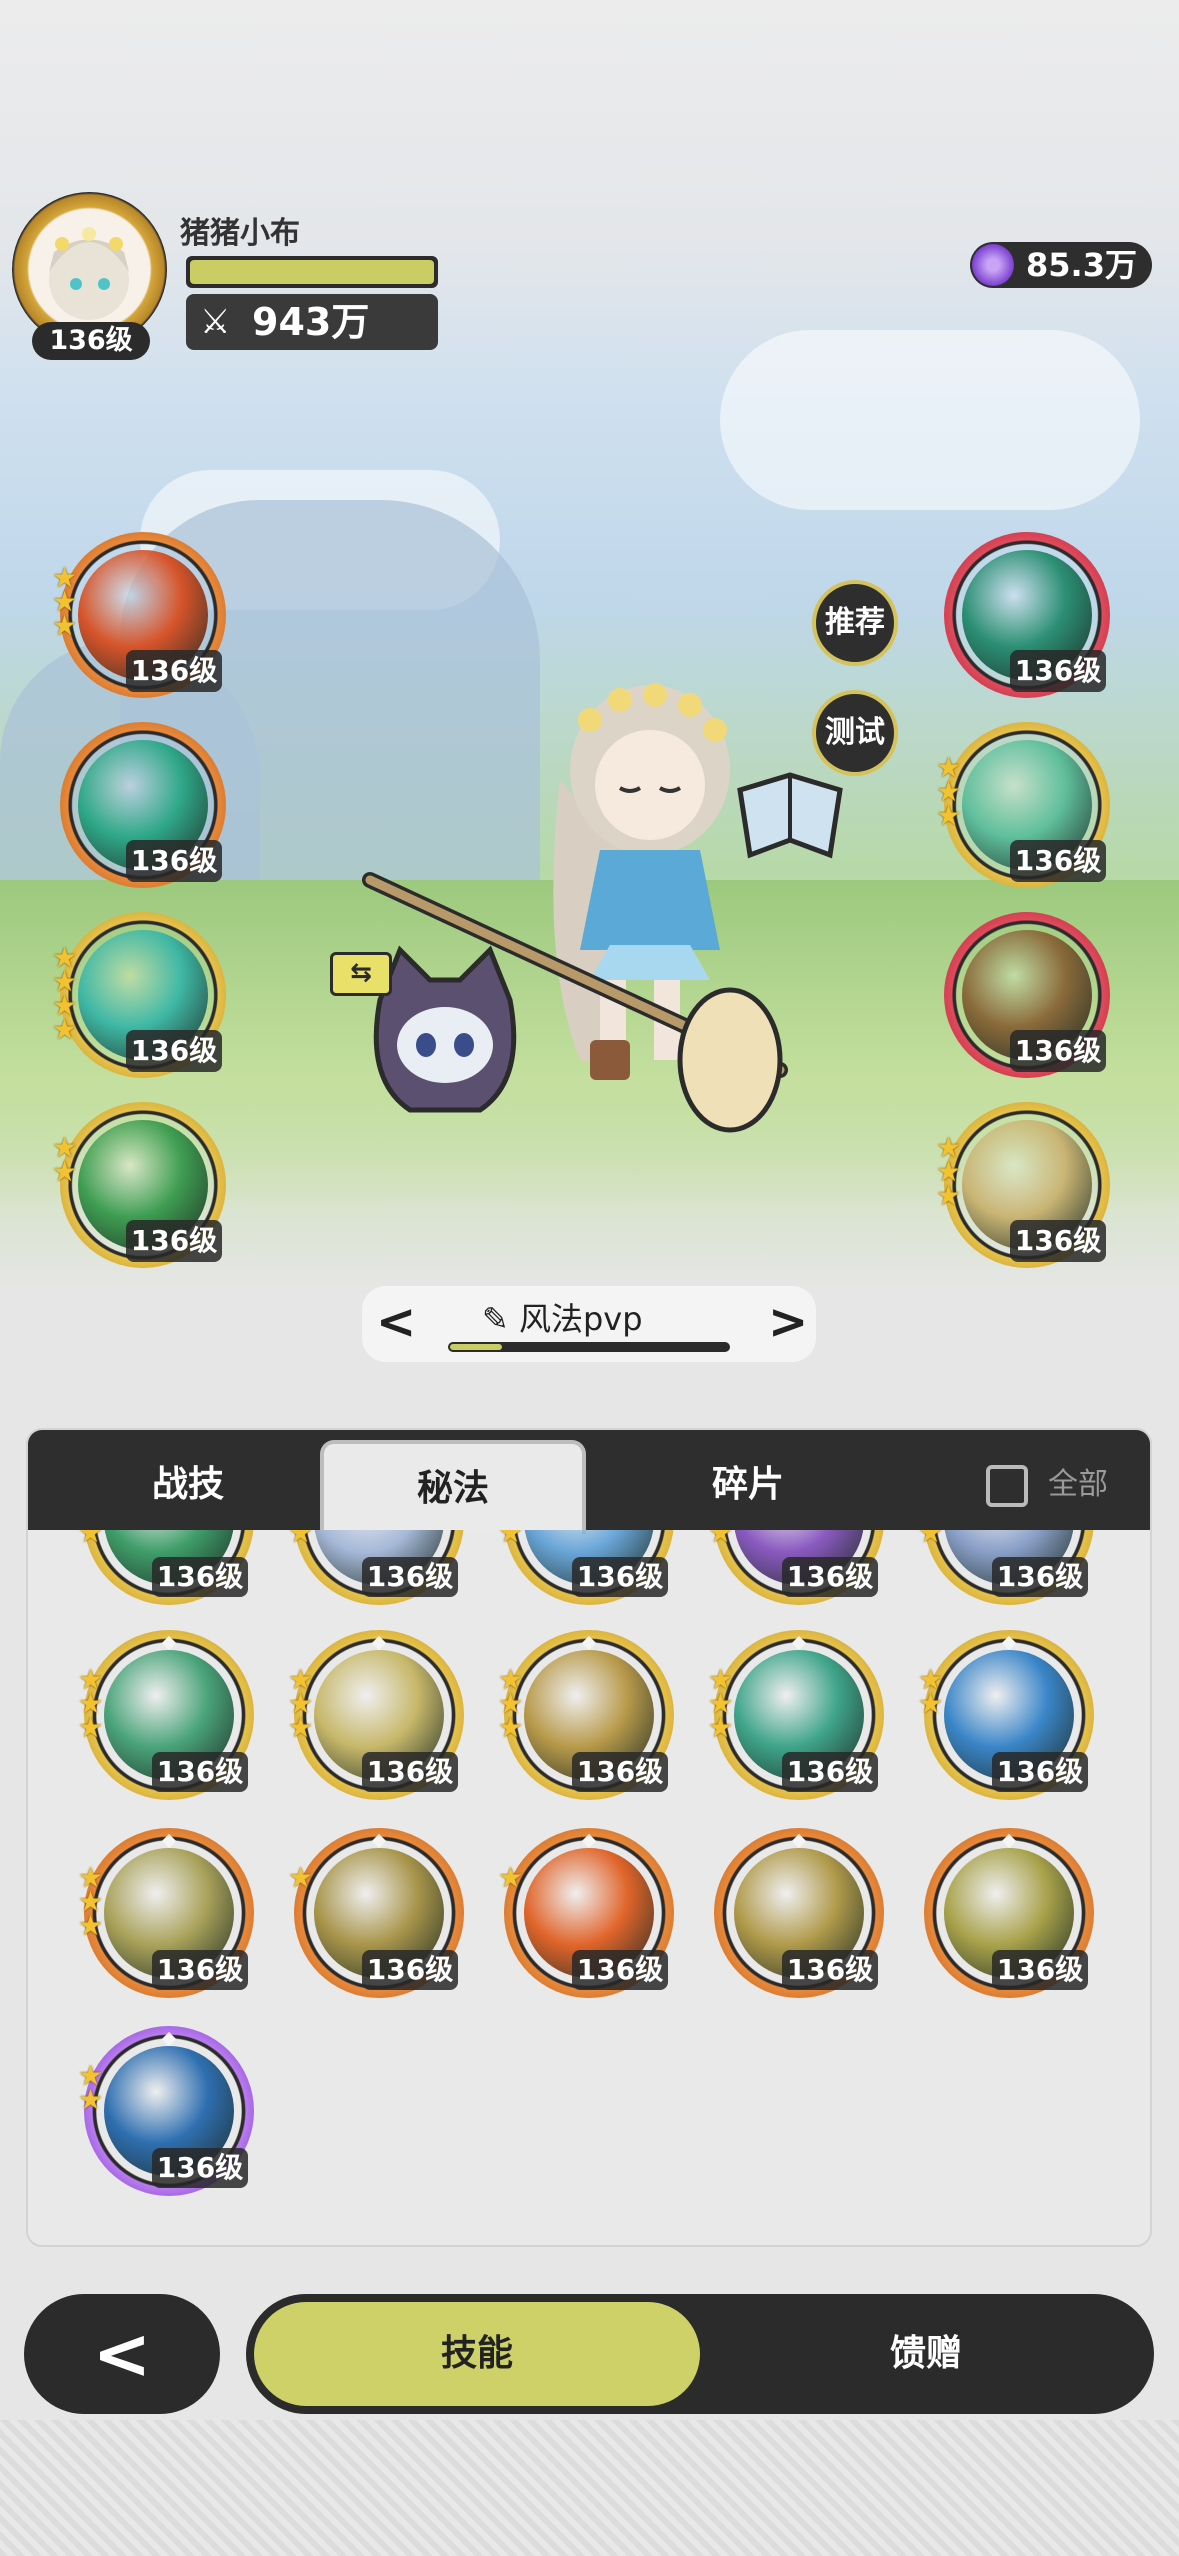 This screenshot has width=1179, height=2556. I want to click on preset-selector: < ✎ 风法pvp >, so click(589, 1324).